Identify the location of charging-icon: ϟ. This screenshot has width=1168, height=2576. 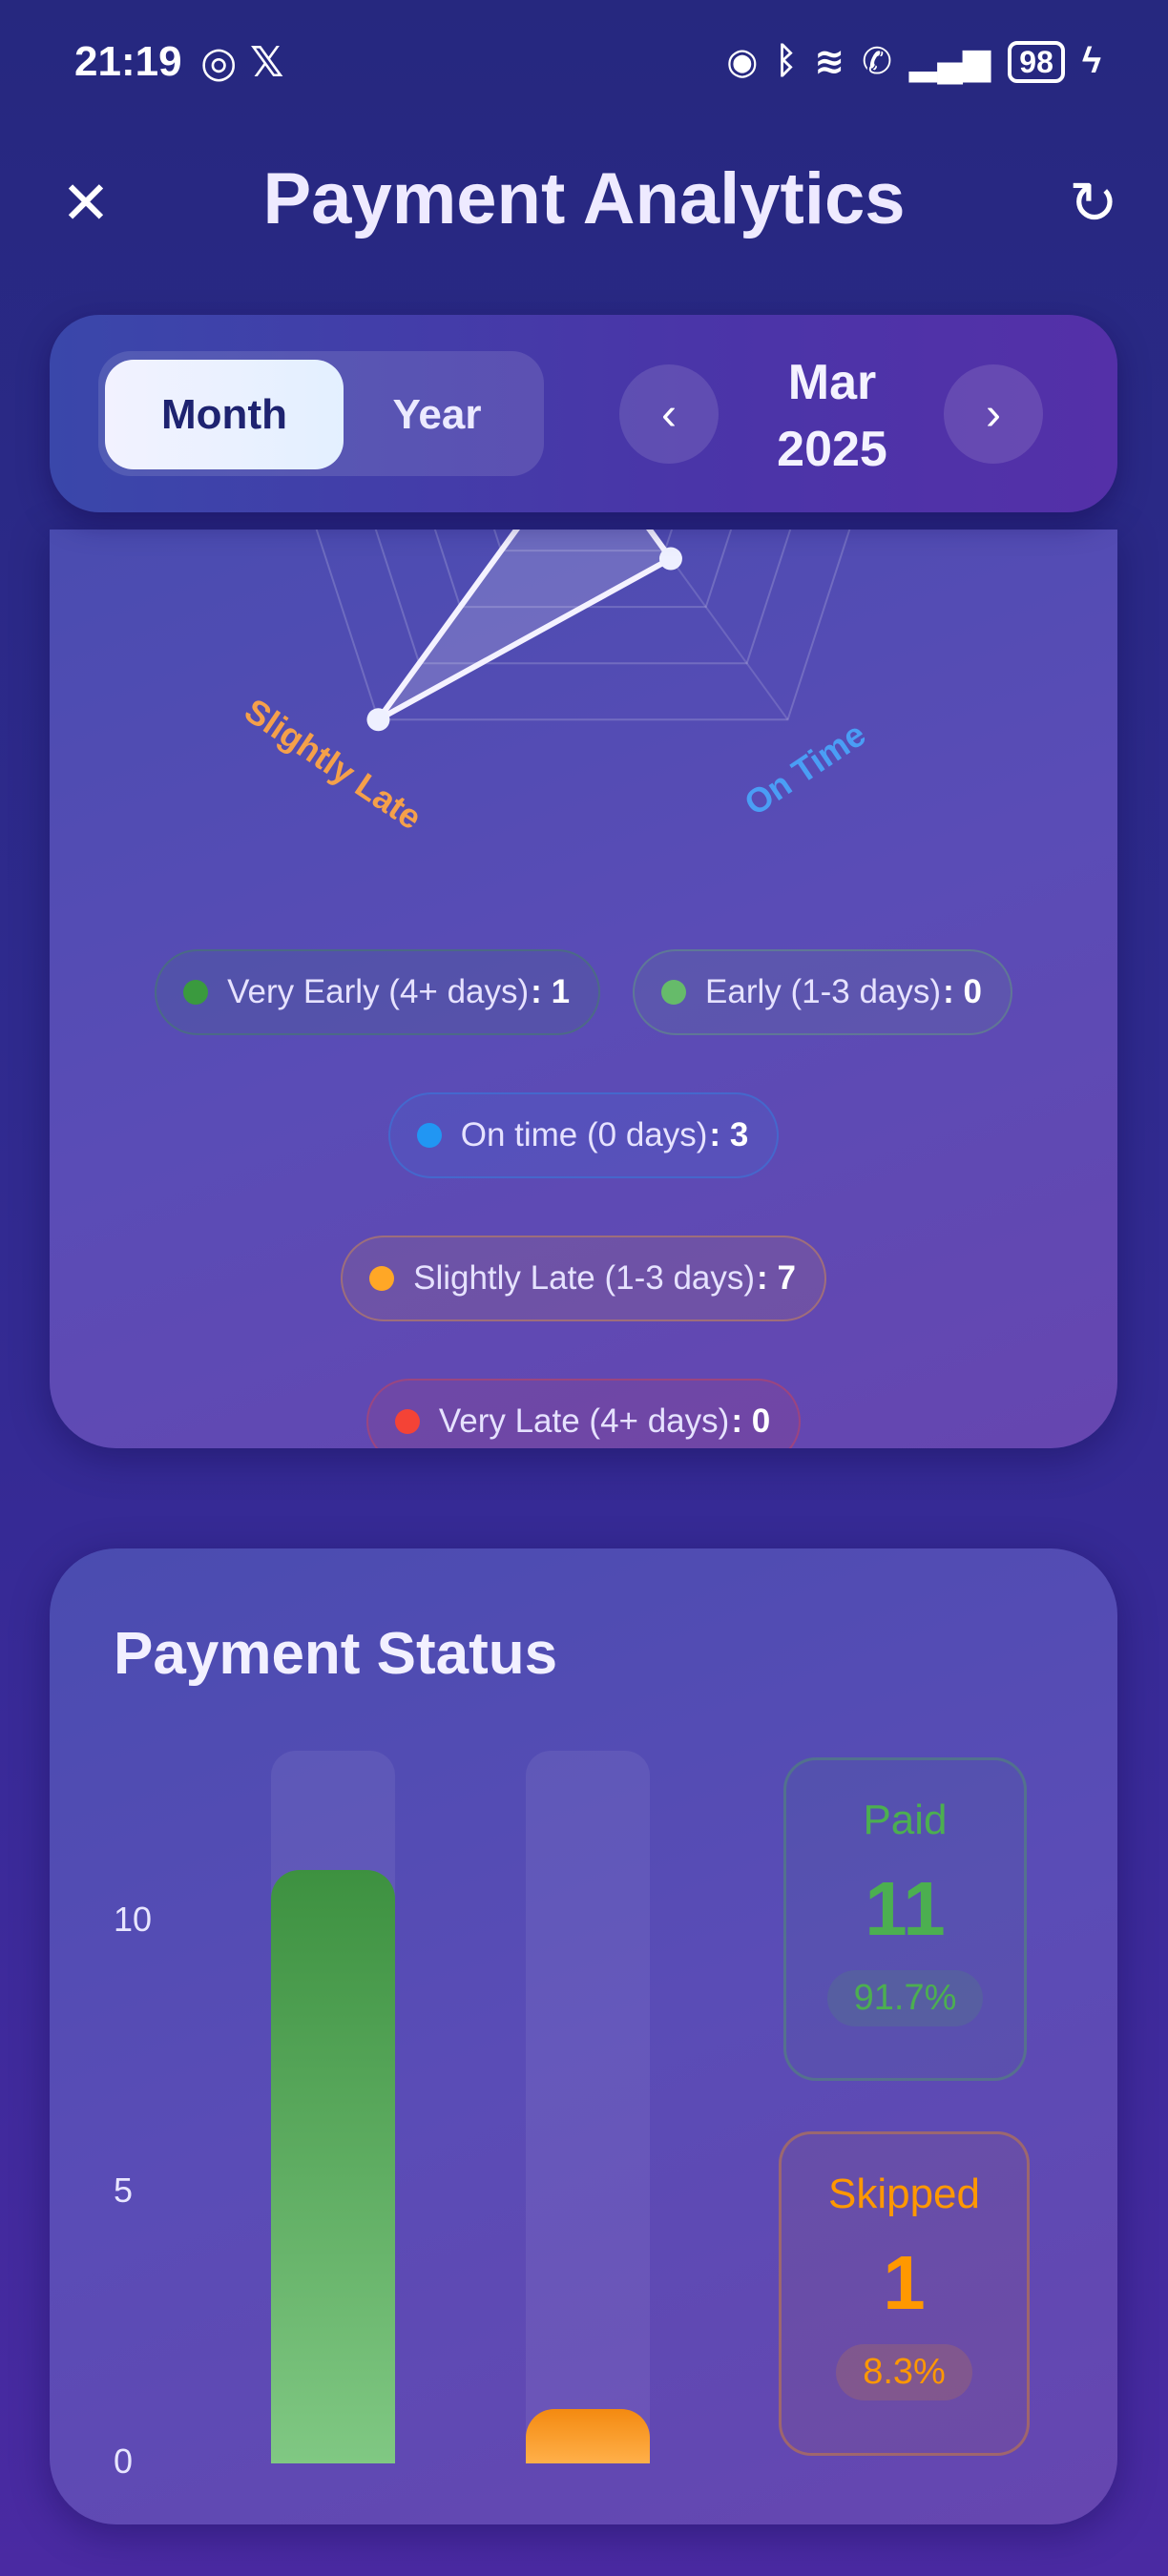
(1091, 61).